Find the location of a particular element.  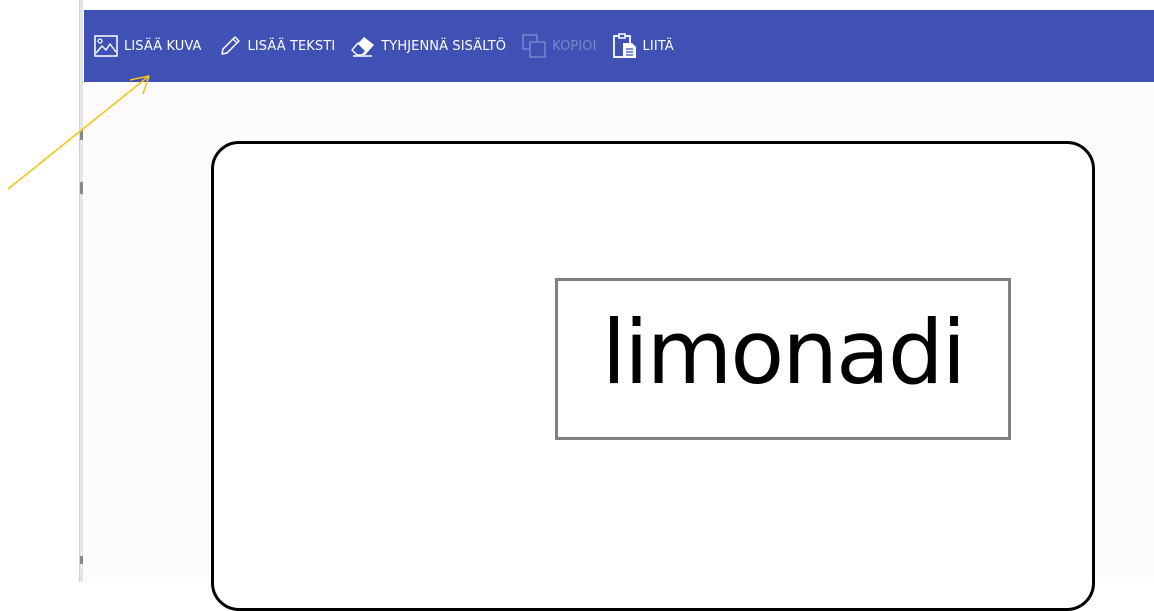

eraser-icon is located at coordinates (363, 46).